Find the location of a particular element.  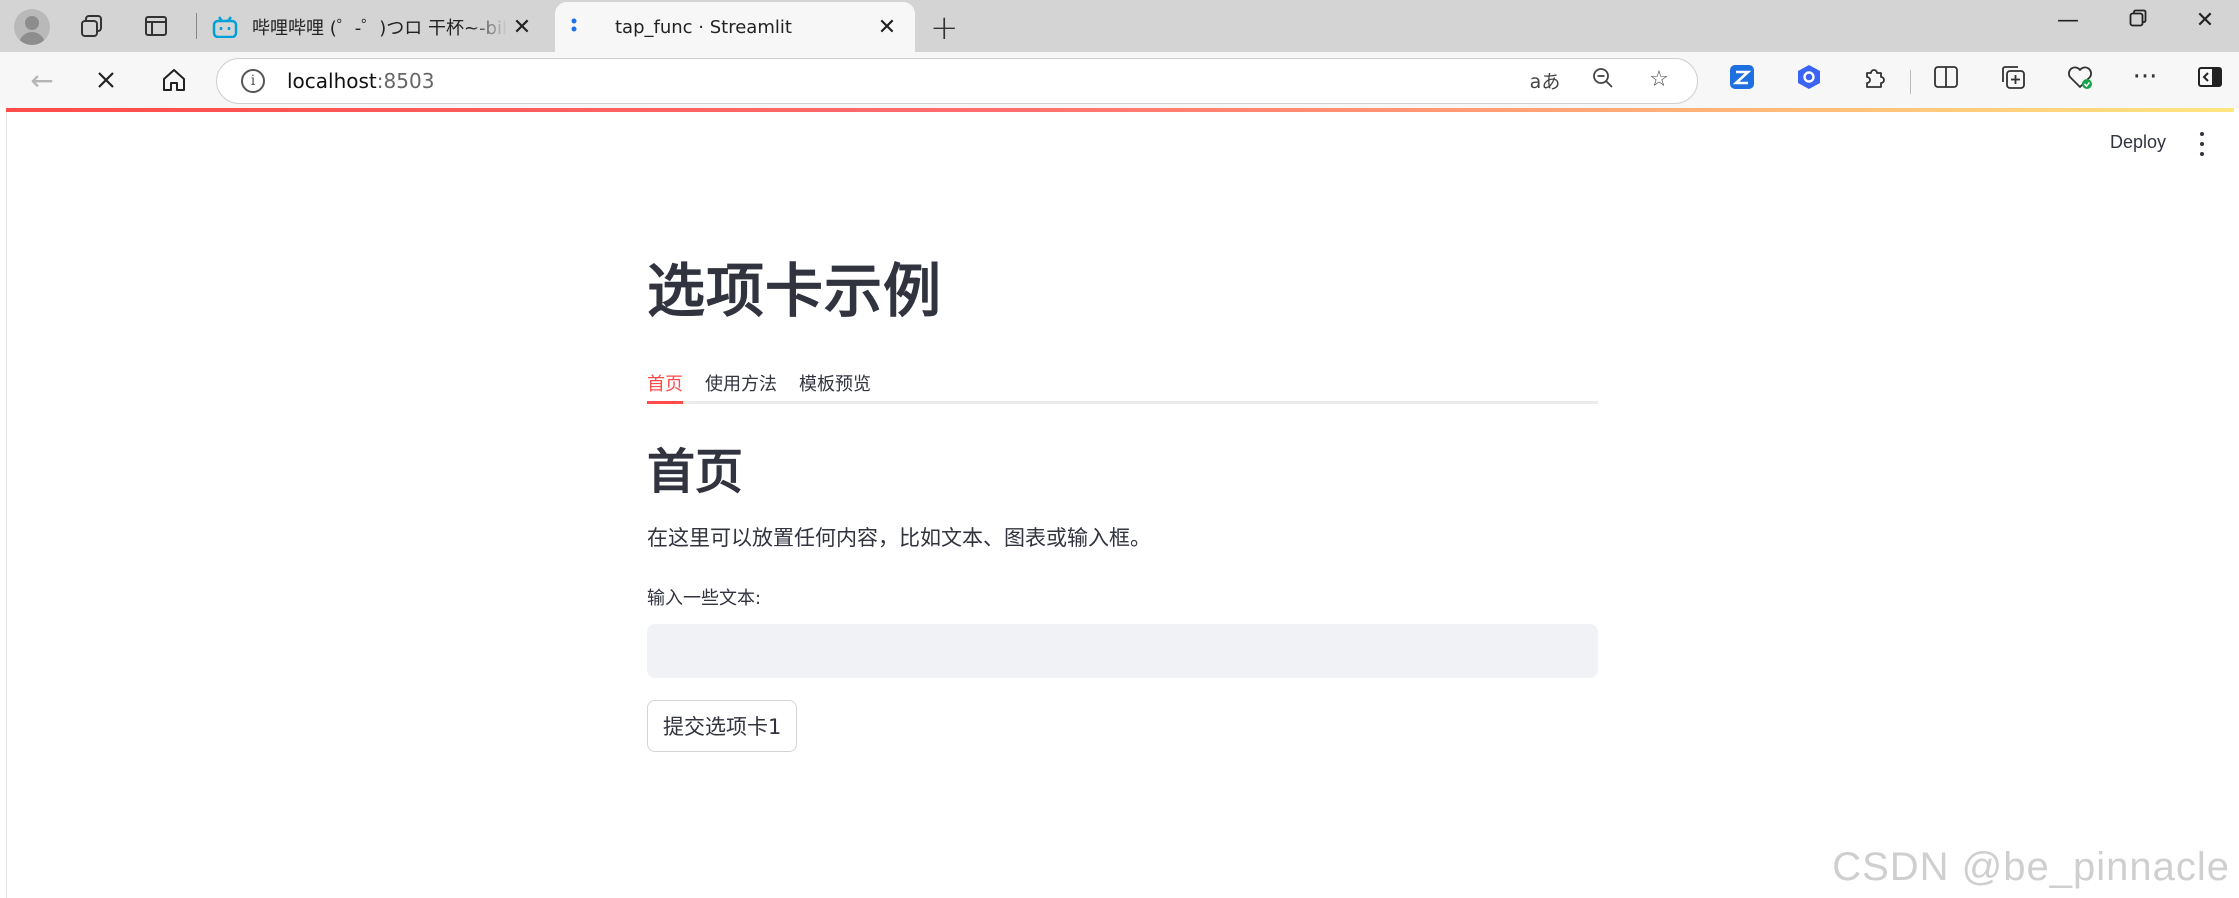

url-port: :8503 is located at coordinates (405, 81).